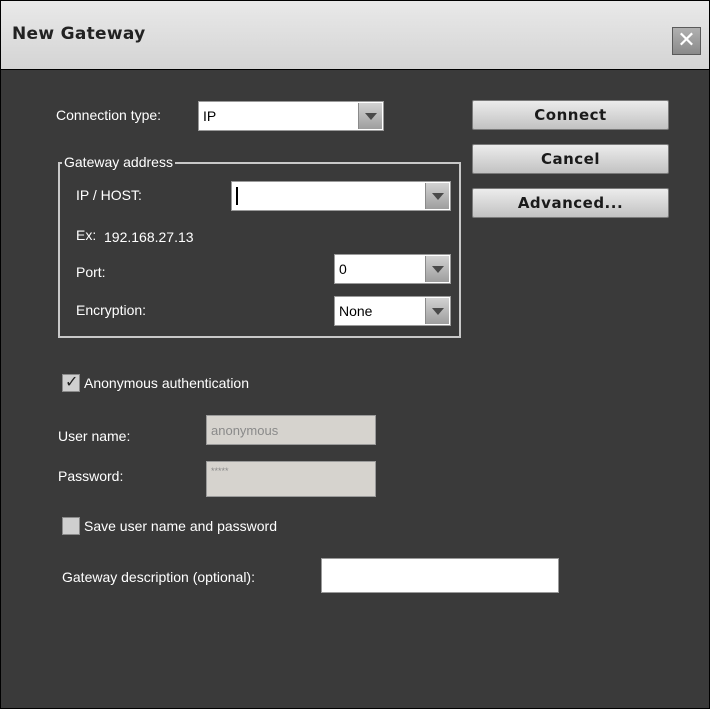 This screenshot has height=709, width=710. I want to click on close-button: ✕, so click(686, 41).